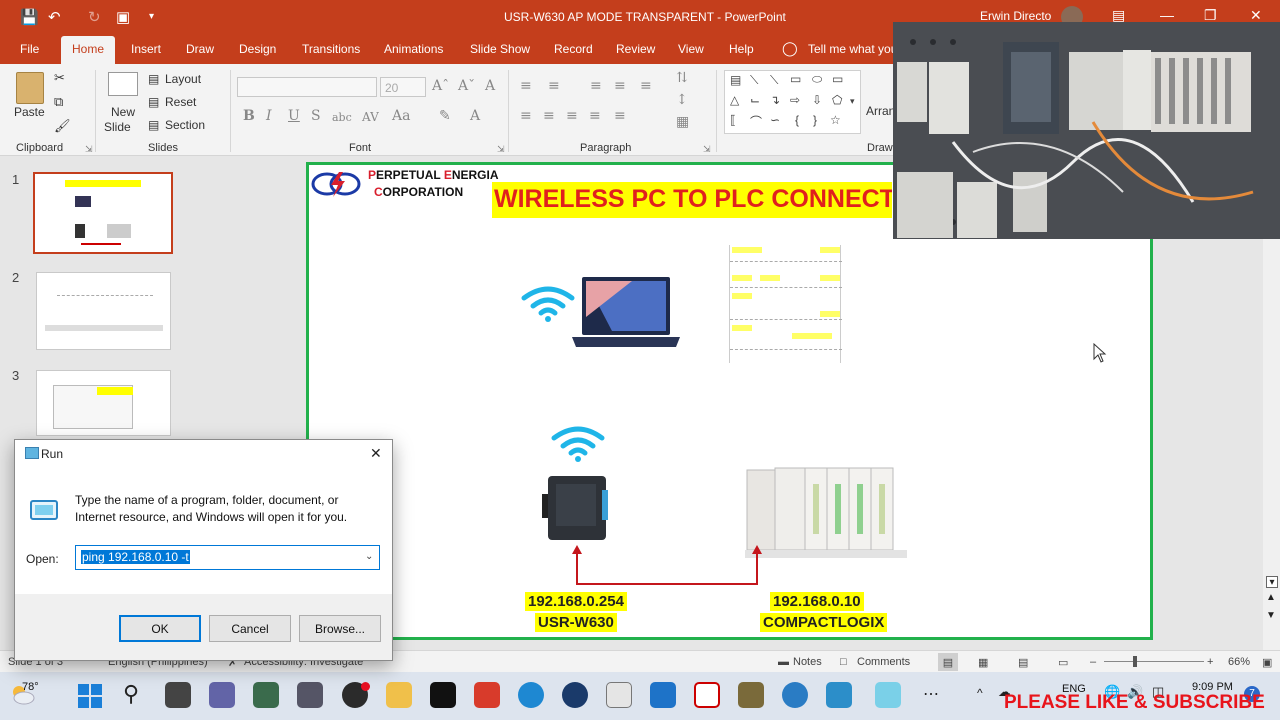 The height and width of the screenshot is (720, 1280). I want to click on windows-start-icon, so click(90, 696).